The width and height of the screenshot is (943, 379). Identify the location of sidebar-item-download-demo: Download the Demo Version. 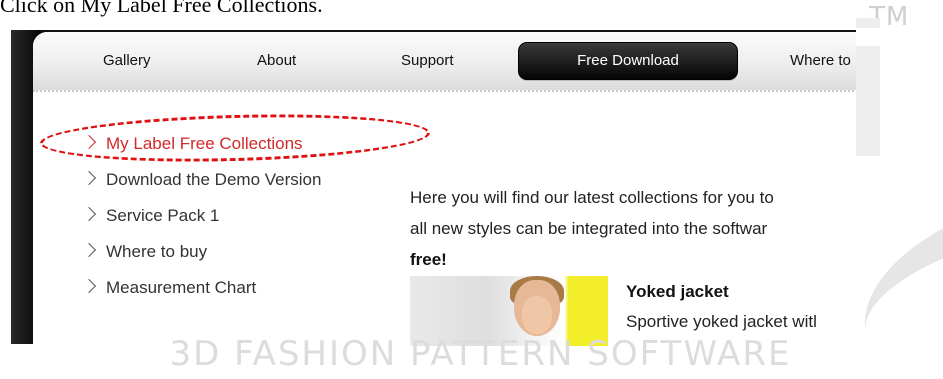
(201, 180).